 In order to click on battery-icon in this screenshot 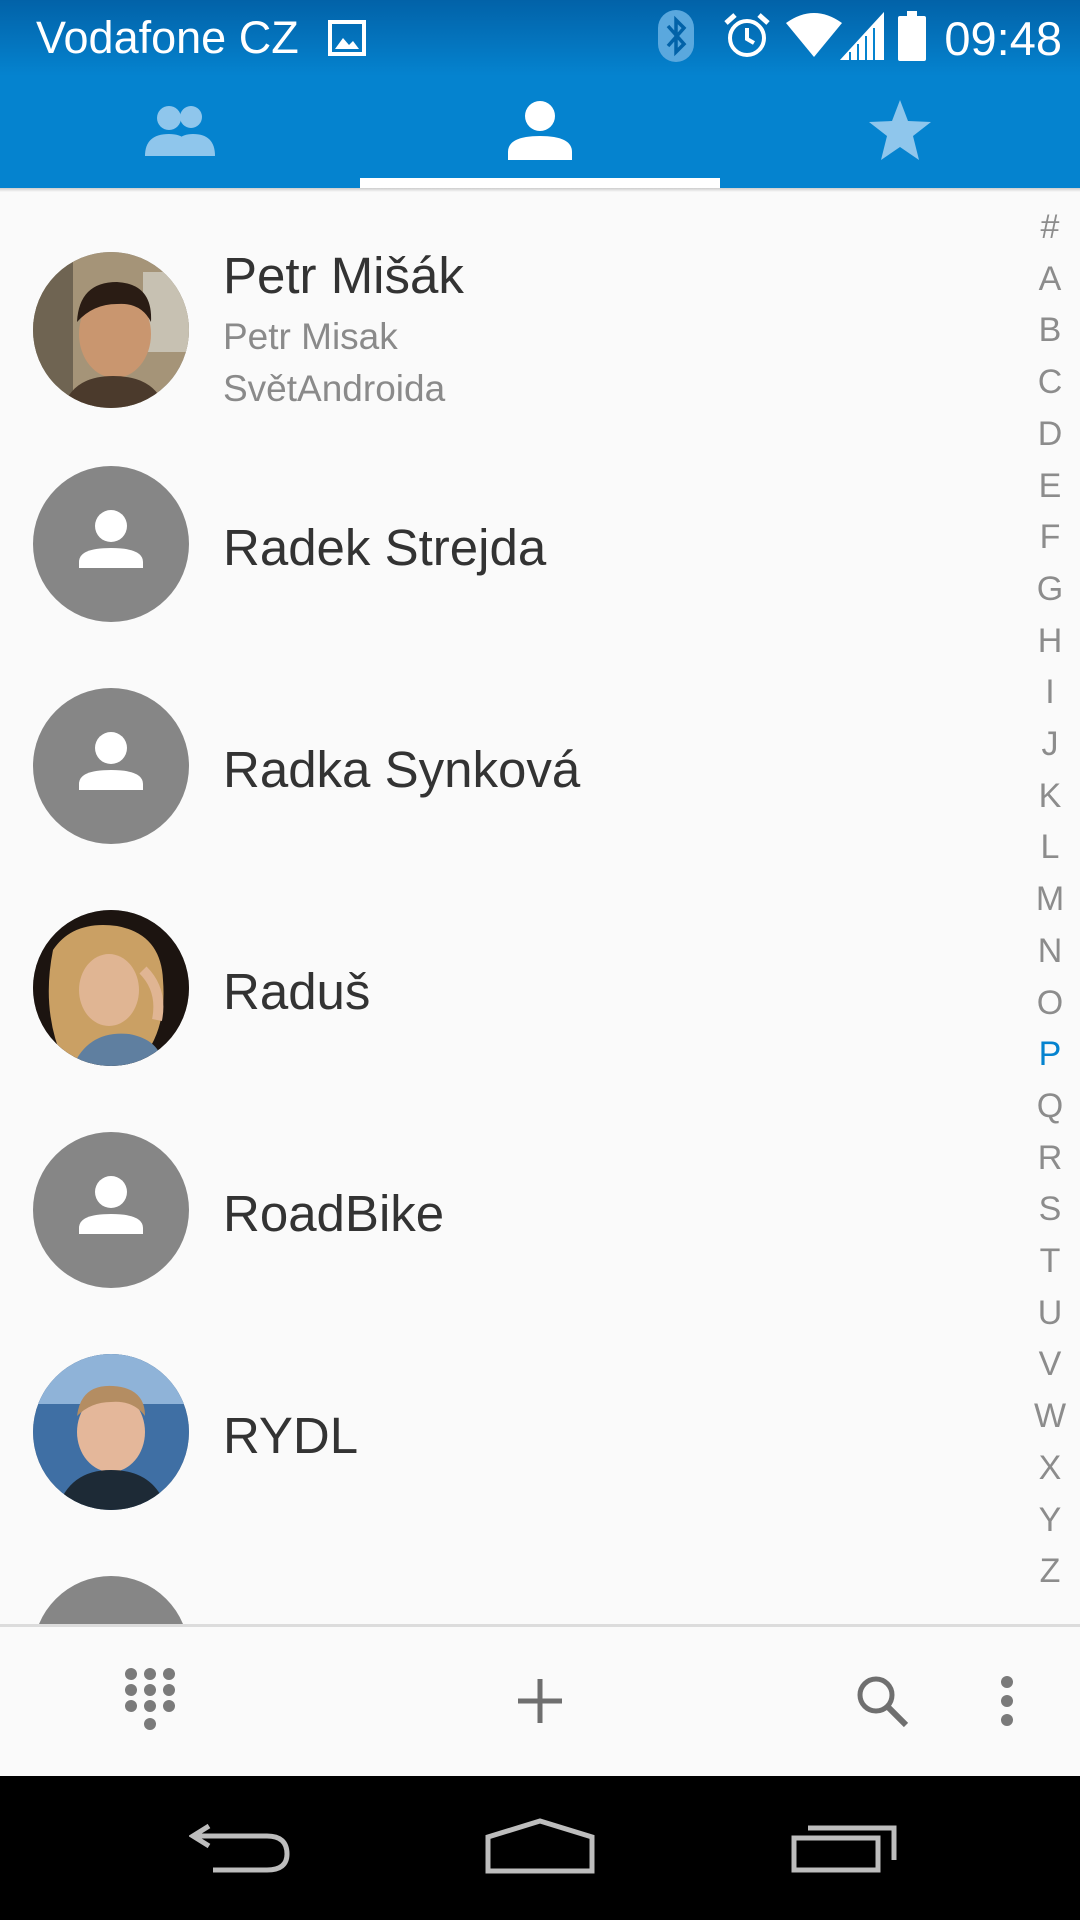, I will do `click(912, 38)`.